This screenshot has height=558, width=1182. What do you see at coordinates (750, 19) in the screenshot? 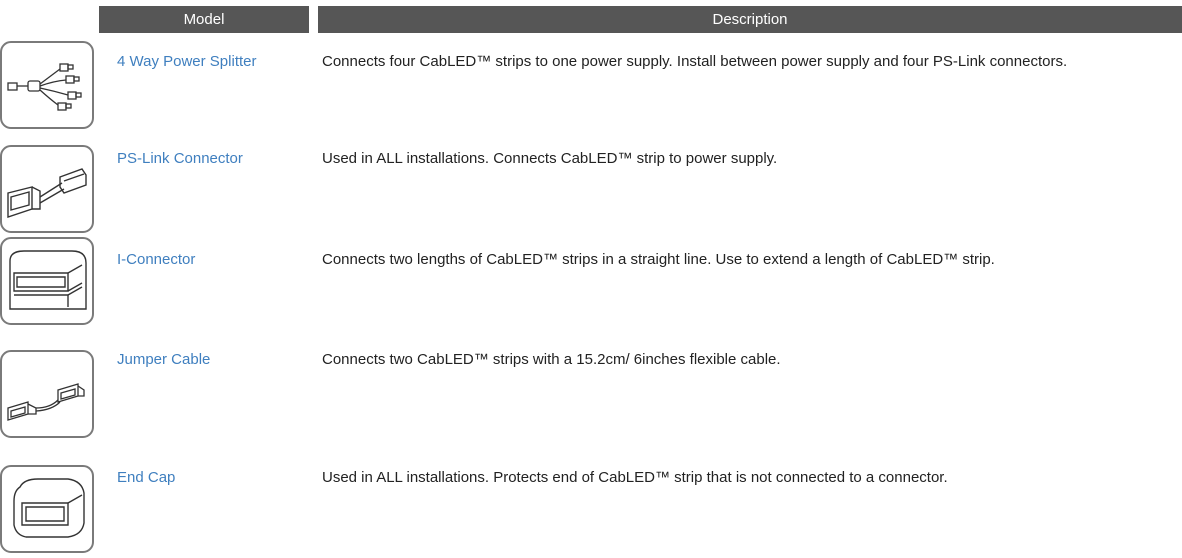
I see `description-column-header: Description` at bounding box center [750, 19].